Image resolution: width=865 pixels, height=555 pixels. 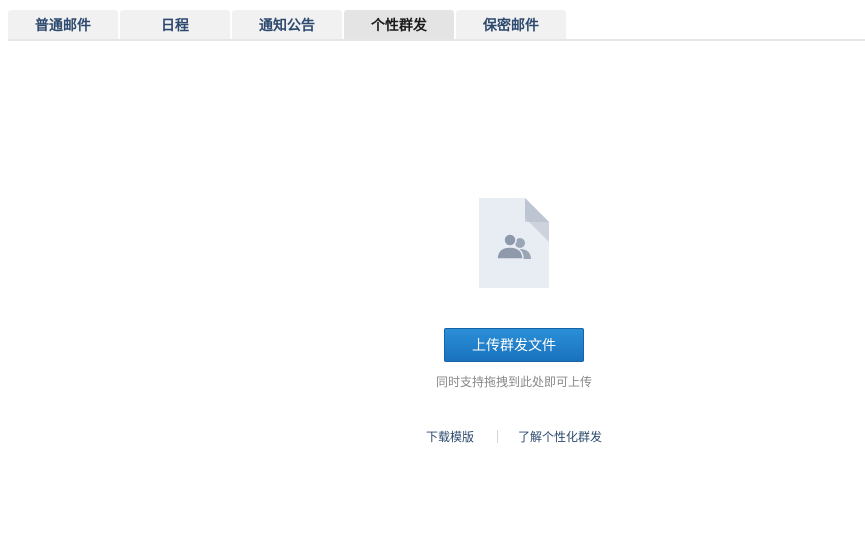 I want to click on tab-calendar: 日程, so click(x=175, y=24).